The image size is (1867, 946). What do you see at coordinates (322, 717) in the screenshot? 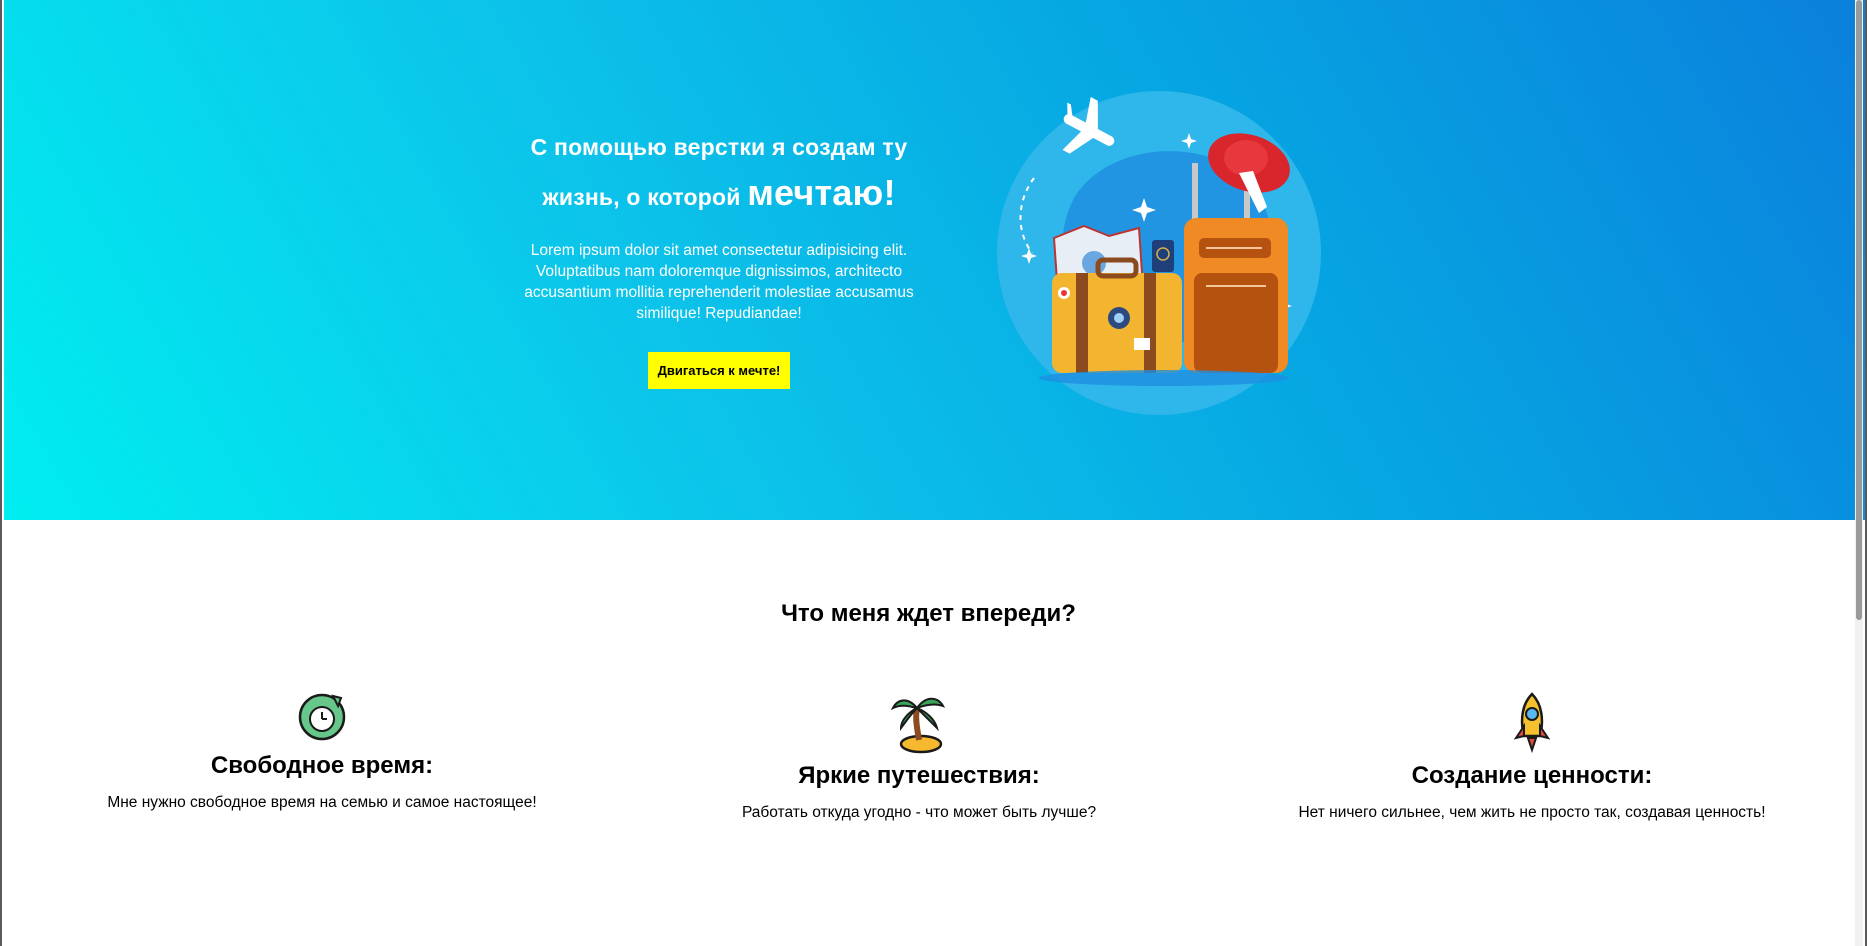
I see `clock-refresh-icon` at bounding box center [322, 717].